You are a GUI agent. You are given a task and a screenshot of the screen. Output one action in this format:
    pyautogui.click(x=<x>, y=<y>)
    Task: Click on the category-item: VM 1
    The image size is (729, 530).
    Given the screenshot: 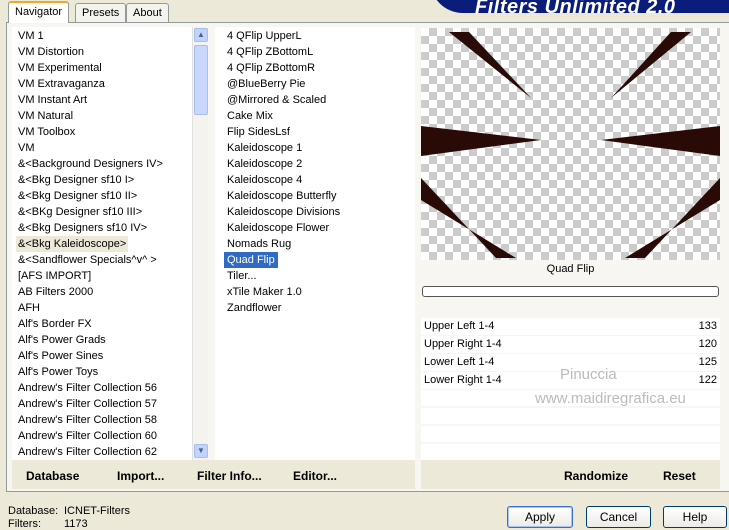 What is the action you would take?
    pyautogui.click(x=31, y=36)
    